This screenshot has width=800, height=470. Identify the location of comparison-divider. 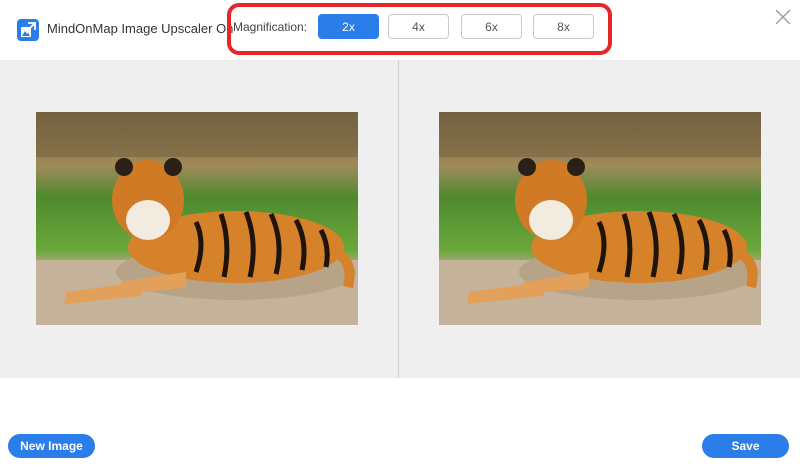
(398, 219).